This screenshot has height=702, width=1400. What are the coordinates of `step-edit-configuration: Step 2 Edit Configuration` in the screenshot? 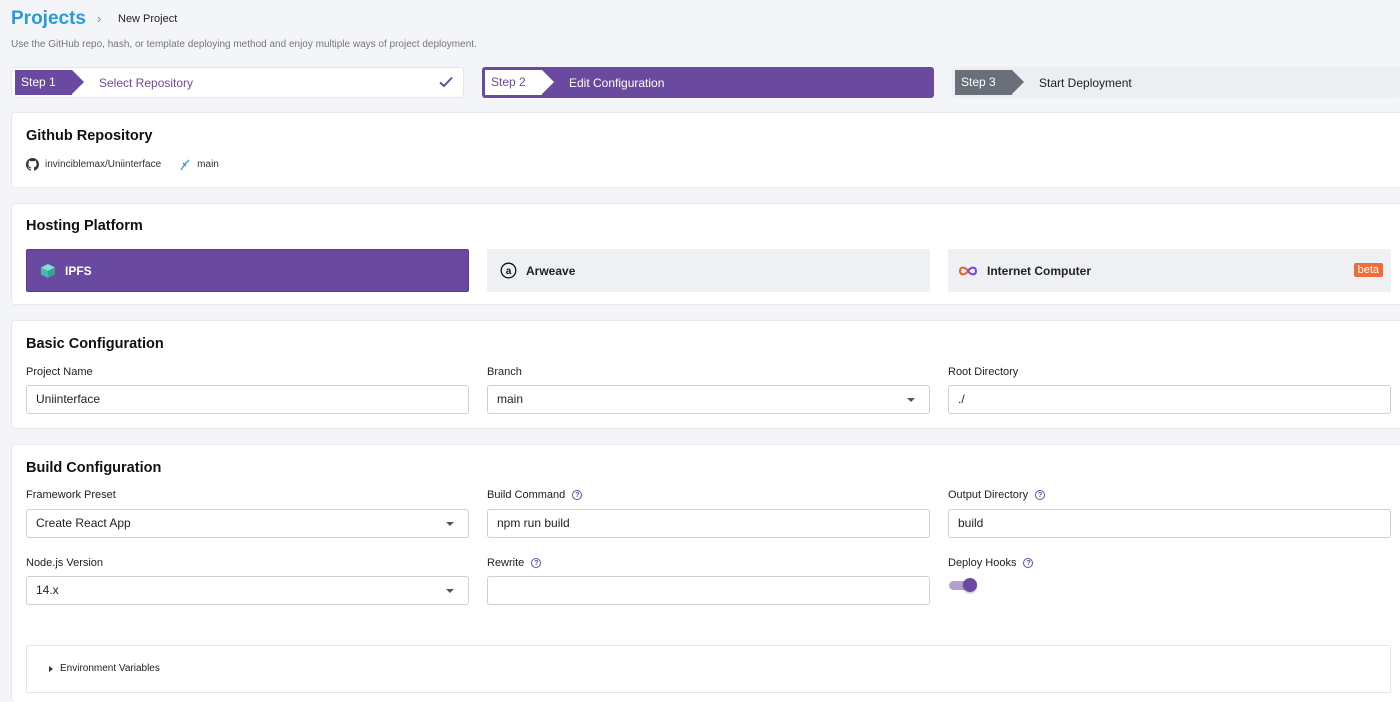 It's located at (708, 82).